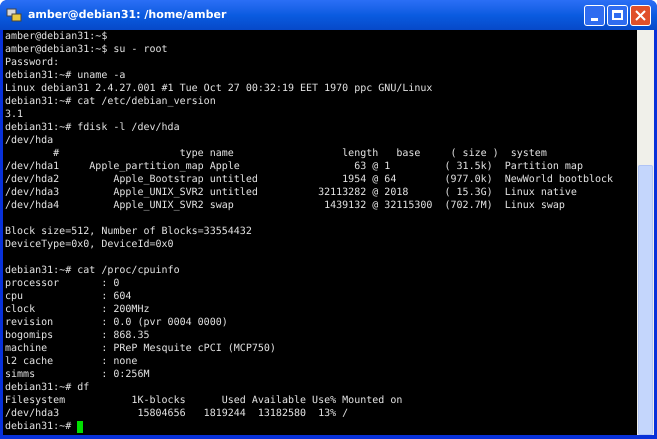  What do you see at coordinates (218, 88) in the screenshot?
I see `terminal-line: Linux debian31 2.4.27.001 #1 Tue Oct 27 00:32:19 EET 1970 ppc GNU/Linux` at bounding box center [218, 88].